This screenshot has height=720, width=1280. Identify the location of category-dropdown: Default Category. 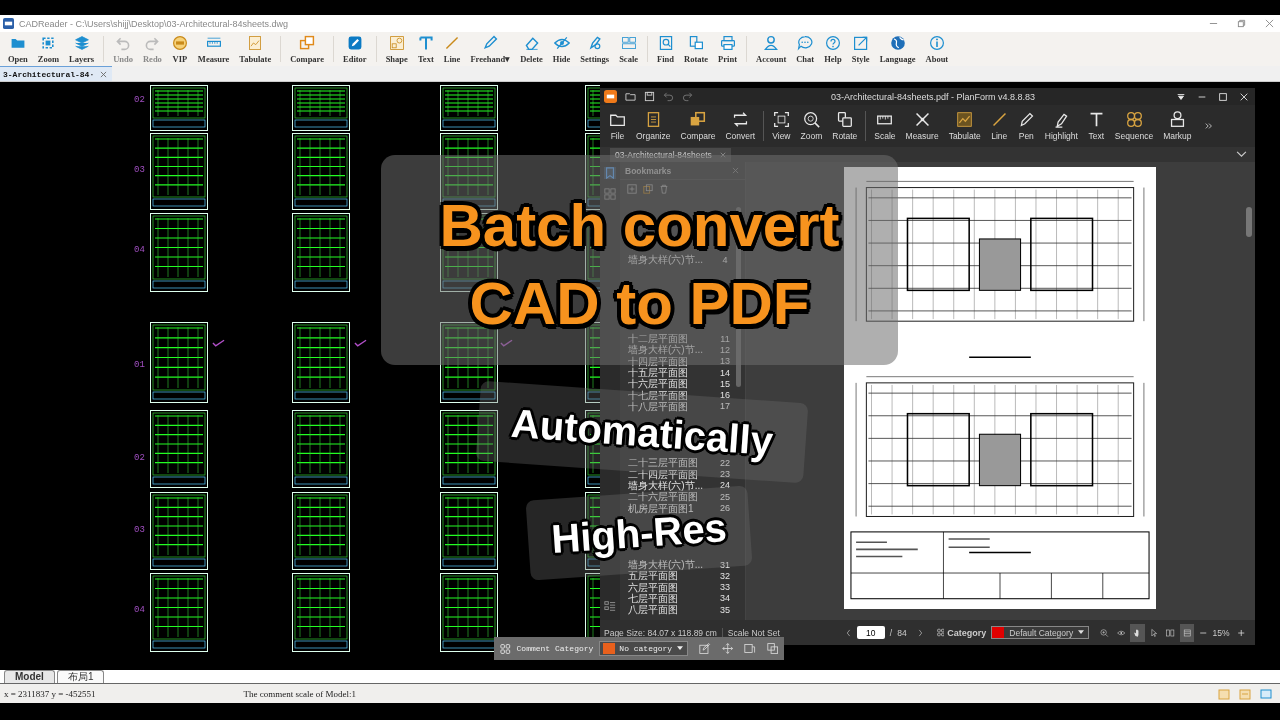
(1040, 632).